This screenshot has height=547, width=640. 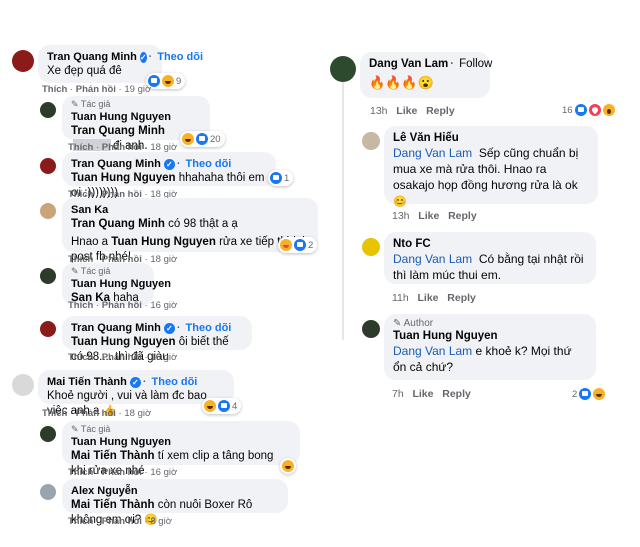 I want to click on reaction-summary: 4, so click(x=222, y=406).